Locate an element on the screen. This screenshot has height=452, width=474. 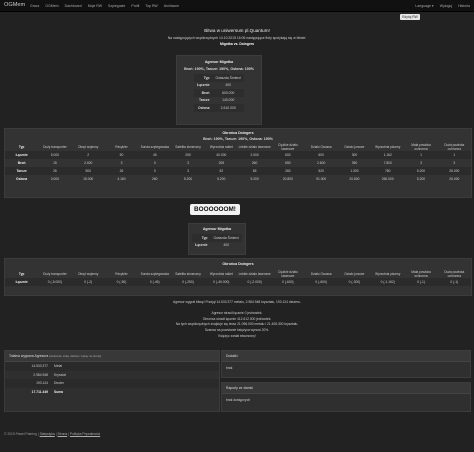
row-label: Łącznie is located at coordinates (22, 155).